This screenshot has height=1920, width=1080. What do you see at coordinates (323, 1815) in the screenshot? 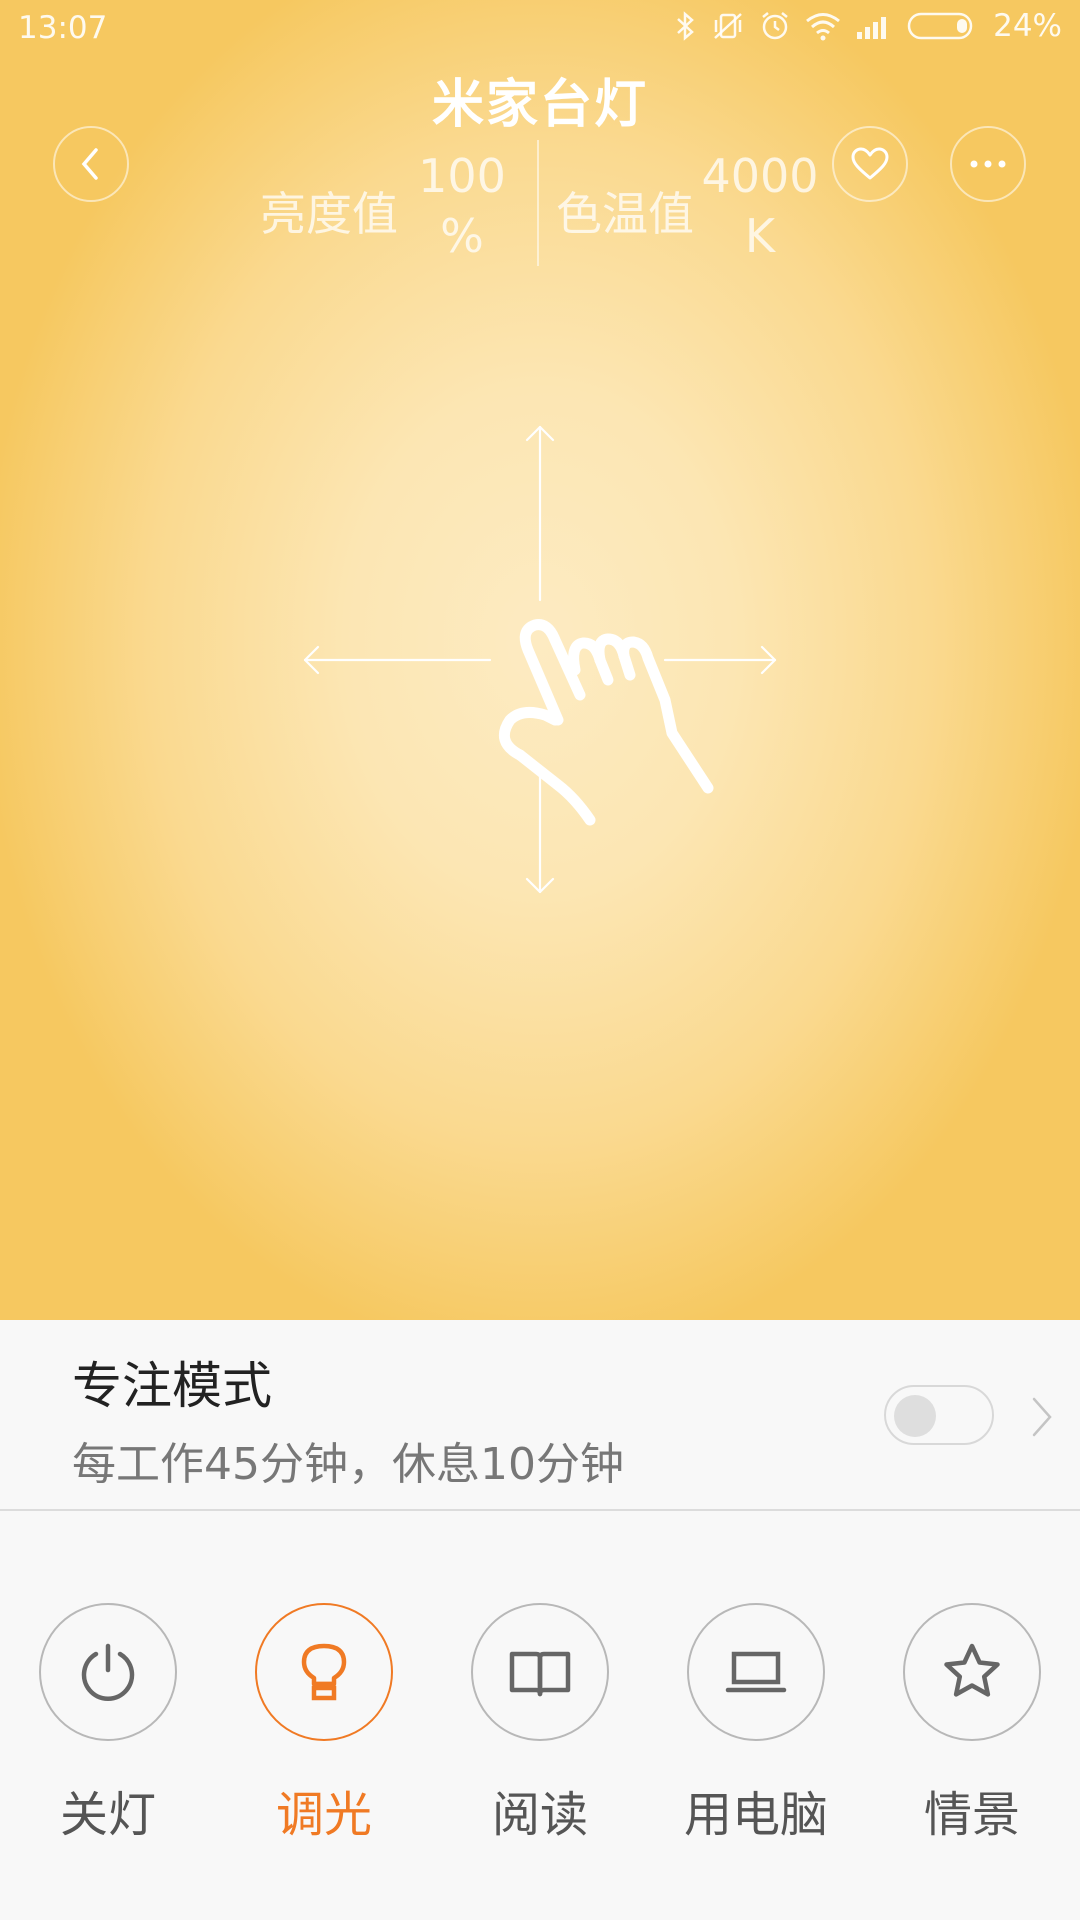
I see `mode-label: 调光` at bounding box center [323, 1815].